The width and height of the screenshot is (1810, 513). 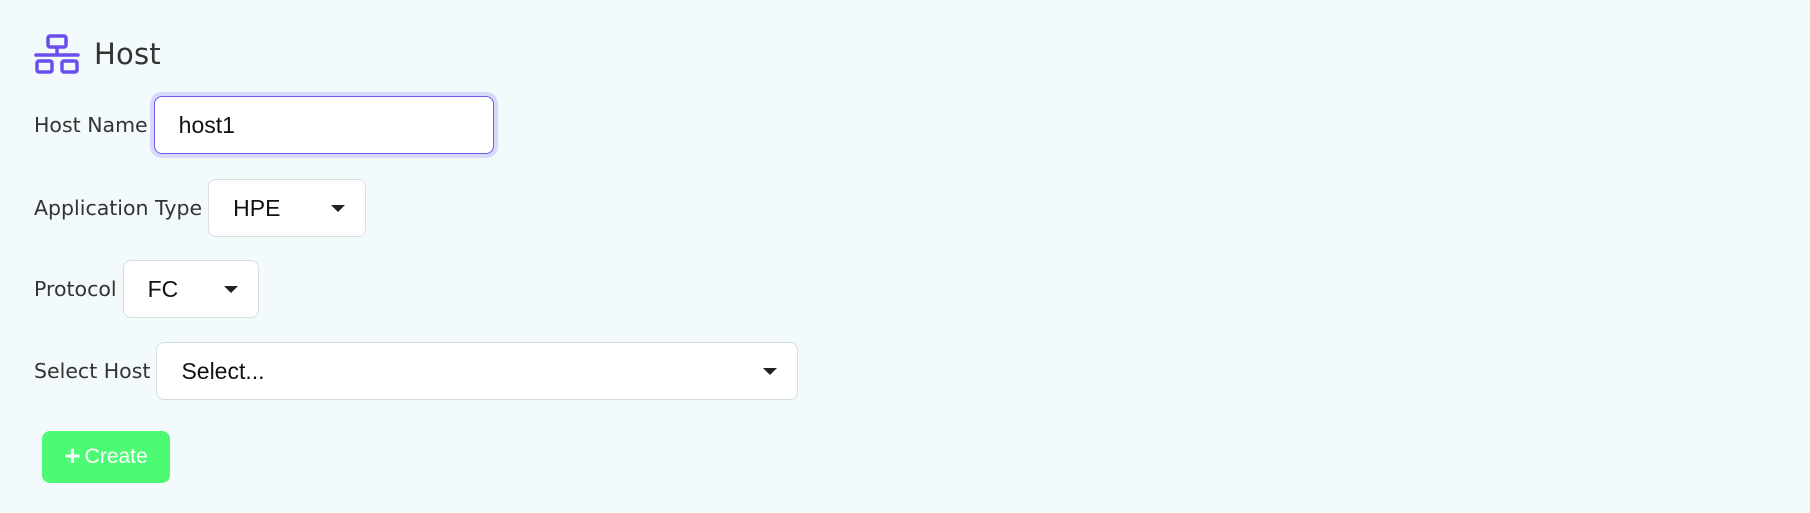 I want to click on plus-icon: +, so click(x=72, y=455).